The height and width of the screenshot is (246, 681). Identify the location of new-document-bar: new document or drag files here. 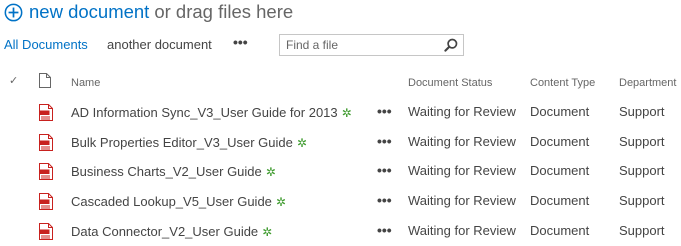
(148, 12).